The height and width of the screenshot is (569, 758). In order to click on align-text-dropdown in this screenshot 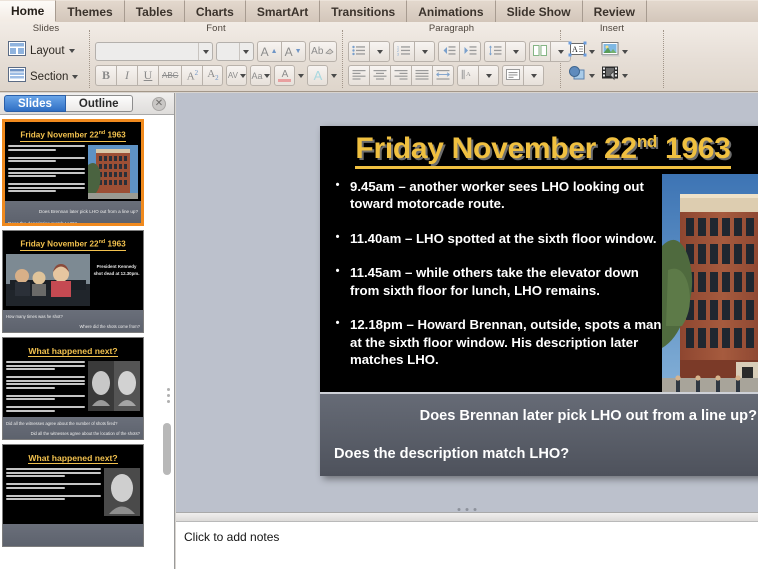, I will do `click(533, 75)`.